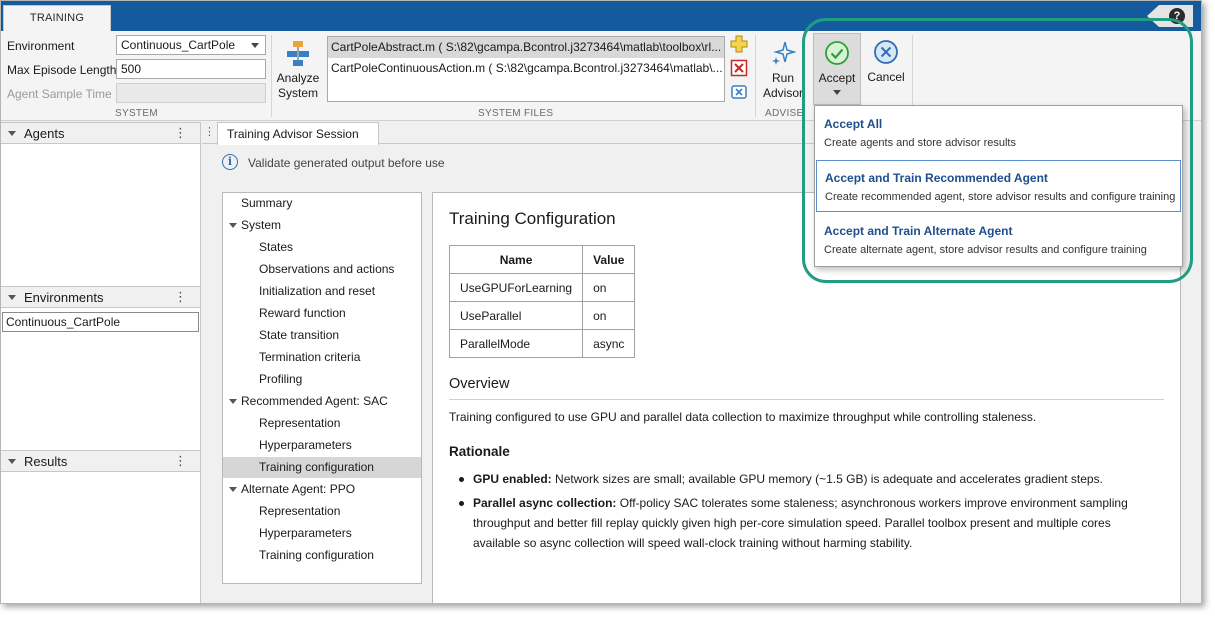 This screenshot has width=1215, height=633. Describe the element at coordinates (739, 44) in the screenshot. I see `add-file-icon` at that location.